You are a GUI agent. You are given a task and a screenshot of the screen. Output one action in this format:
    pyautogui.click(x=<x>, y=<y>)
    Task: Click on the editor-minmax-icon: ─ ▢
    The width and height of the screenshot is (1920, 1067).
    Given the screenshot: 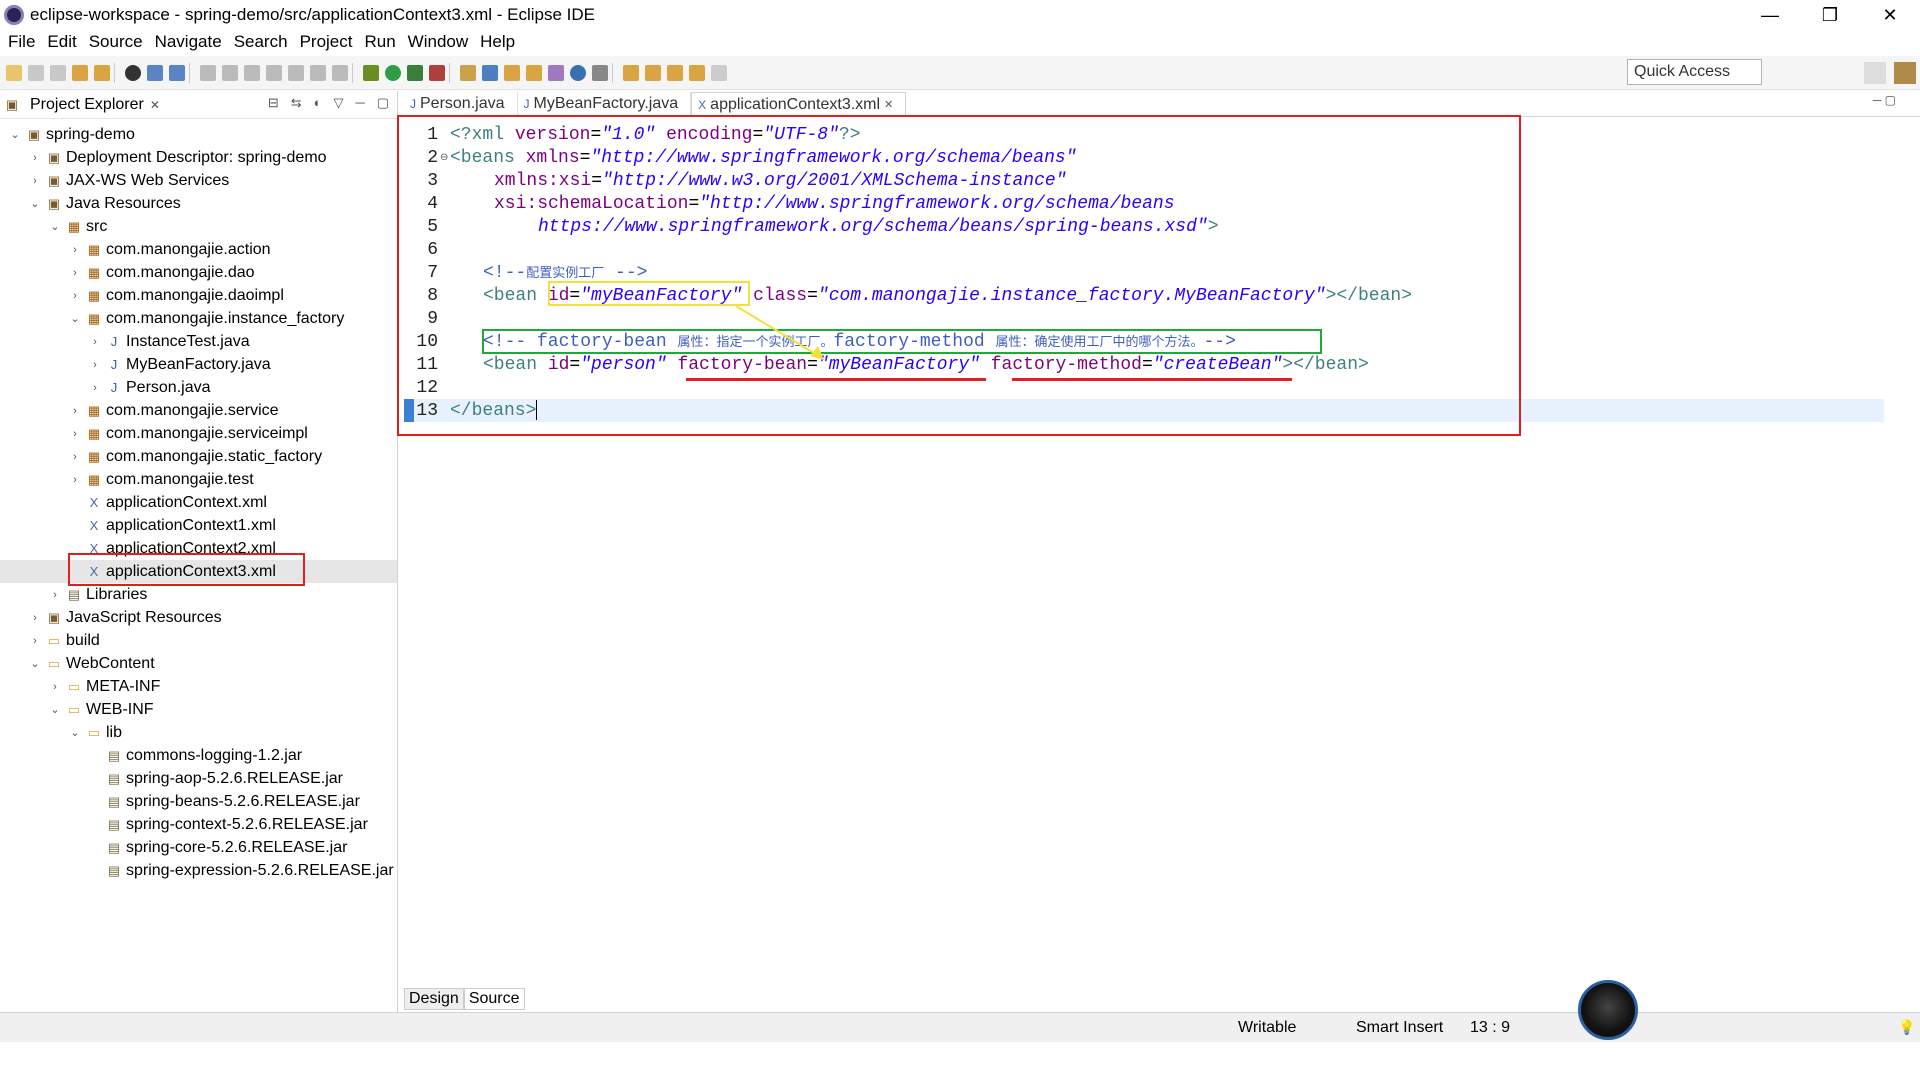 What is the action you would take?
    pyautogui.click(x=1884, y=100)
    